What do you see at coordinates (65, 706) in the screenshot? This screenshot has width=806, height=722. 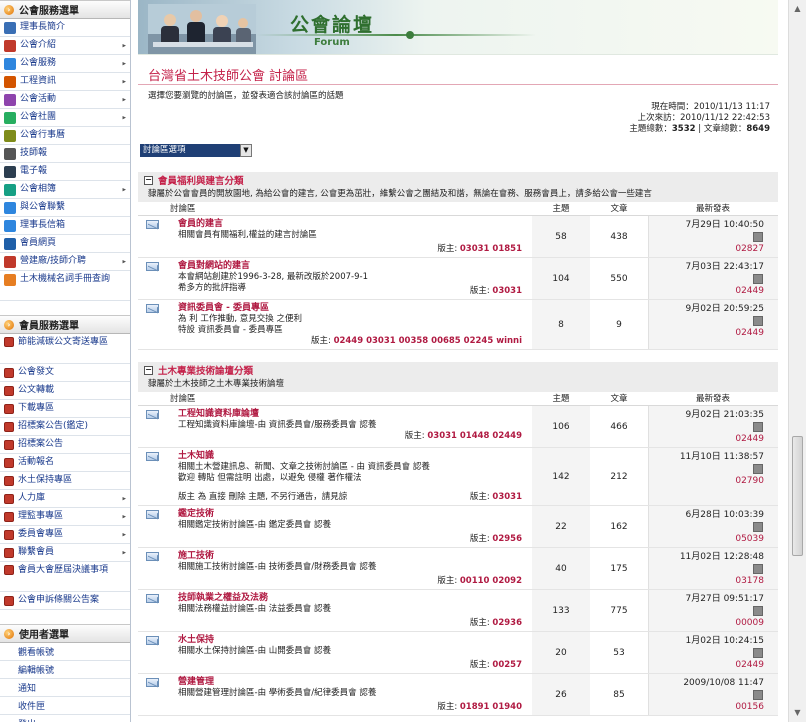 I see `sidebar-item: 收件匣` at bounding box center [65, 706].